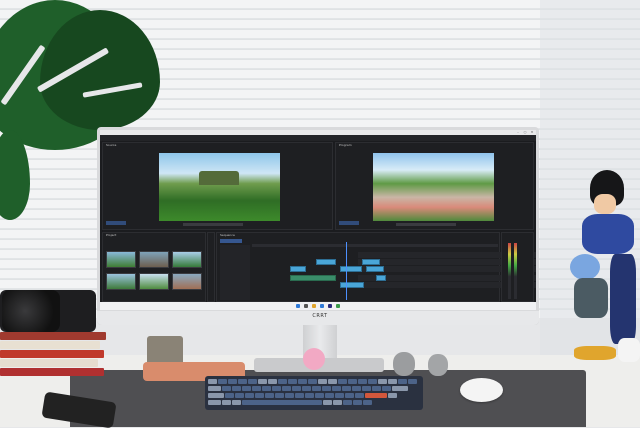 This screenshot has width=640, height=428. What do you see at coordinates (608, 234) in the screenshot?
I see `figure-armor` at bounding box center [608, 234].